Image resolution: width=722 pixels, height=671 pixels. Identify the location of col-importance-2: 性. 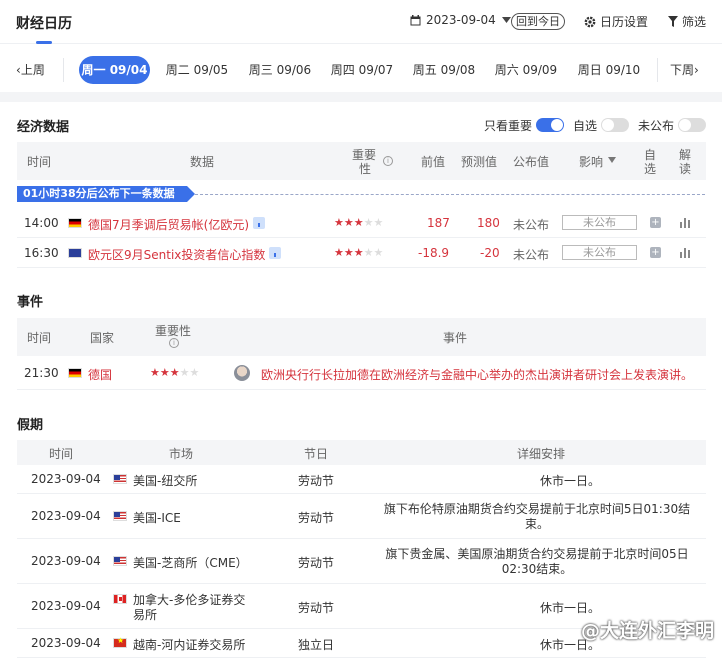
(365, 169).